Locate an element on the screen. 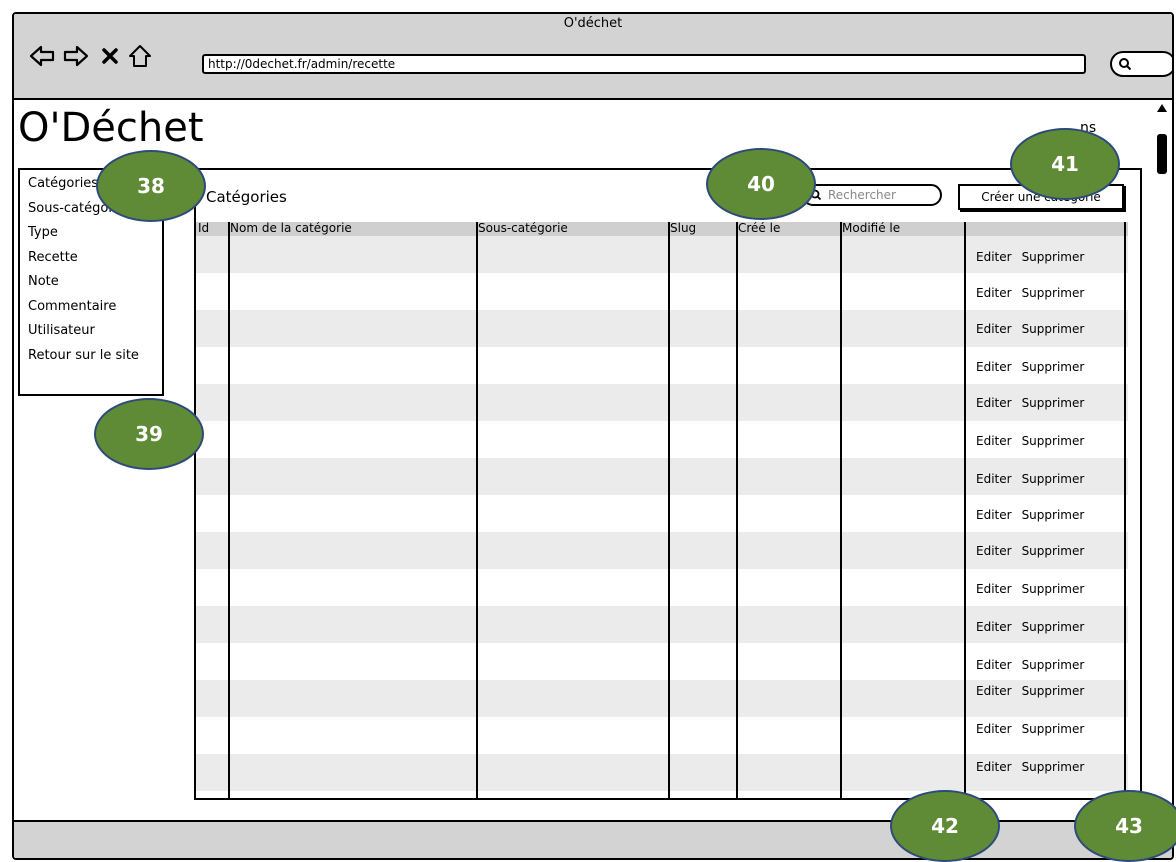  back-arrow-icon is located at coordinates (42, 56).